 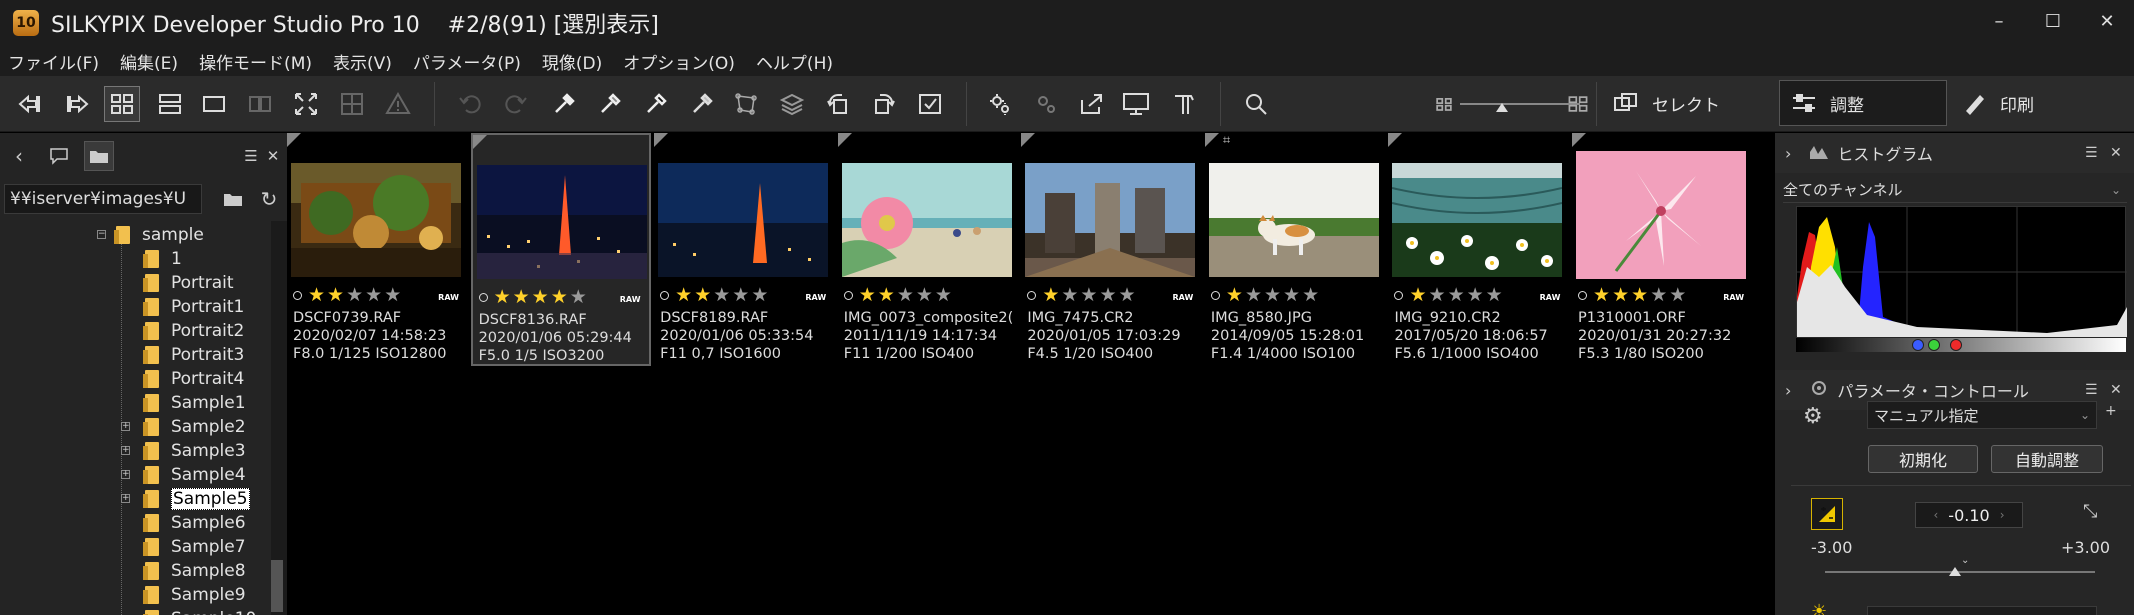 I want to click on chevron-left-icon: ‹, so click(x=19, y=156).